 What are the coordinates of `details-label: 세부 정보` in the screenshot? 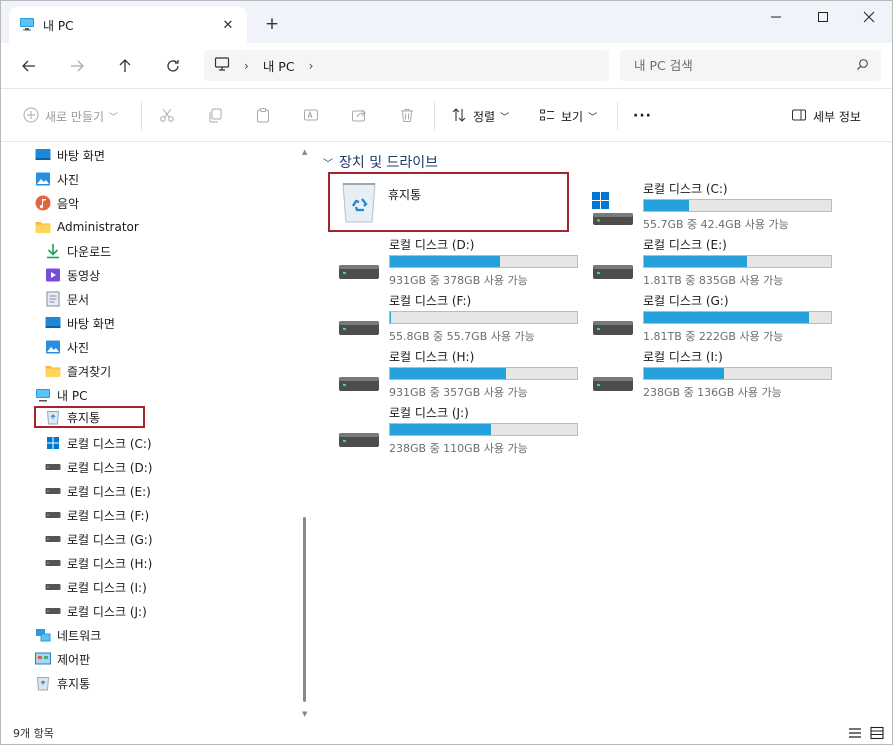 It's located at (837, 116).